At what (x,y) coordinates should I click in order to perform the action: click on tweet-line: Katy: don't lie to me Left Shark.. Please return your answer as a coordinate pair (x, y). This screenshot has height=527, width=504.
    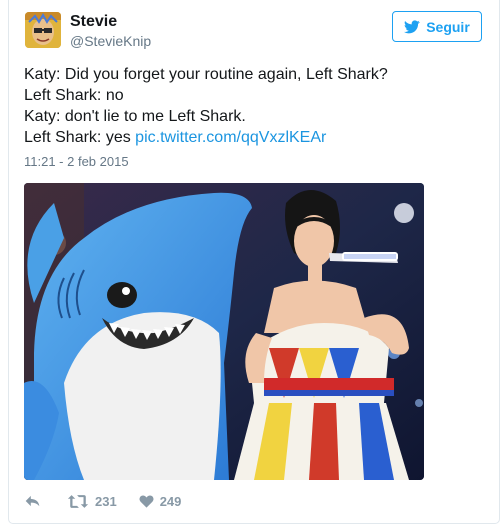
    Looking at the image, I should click on (135, 116).